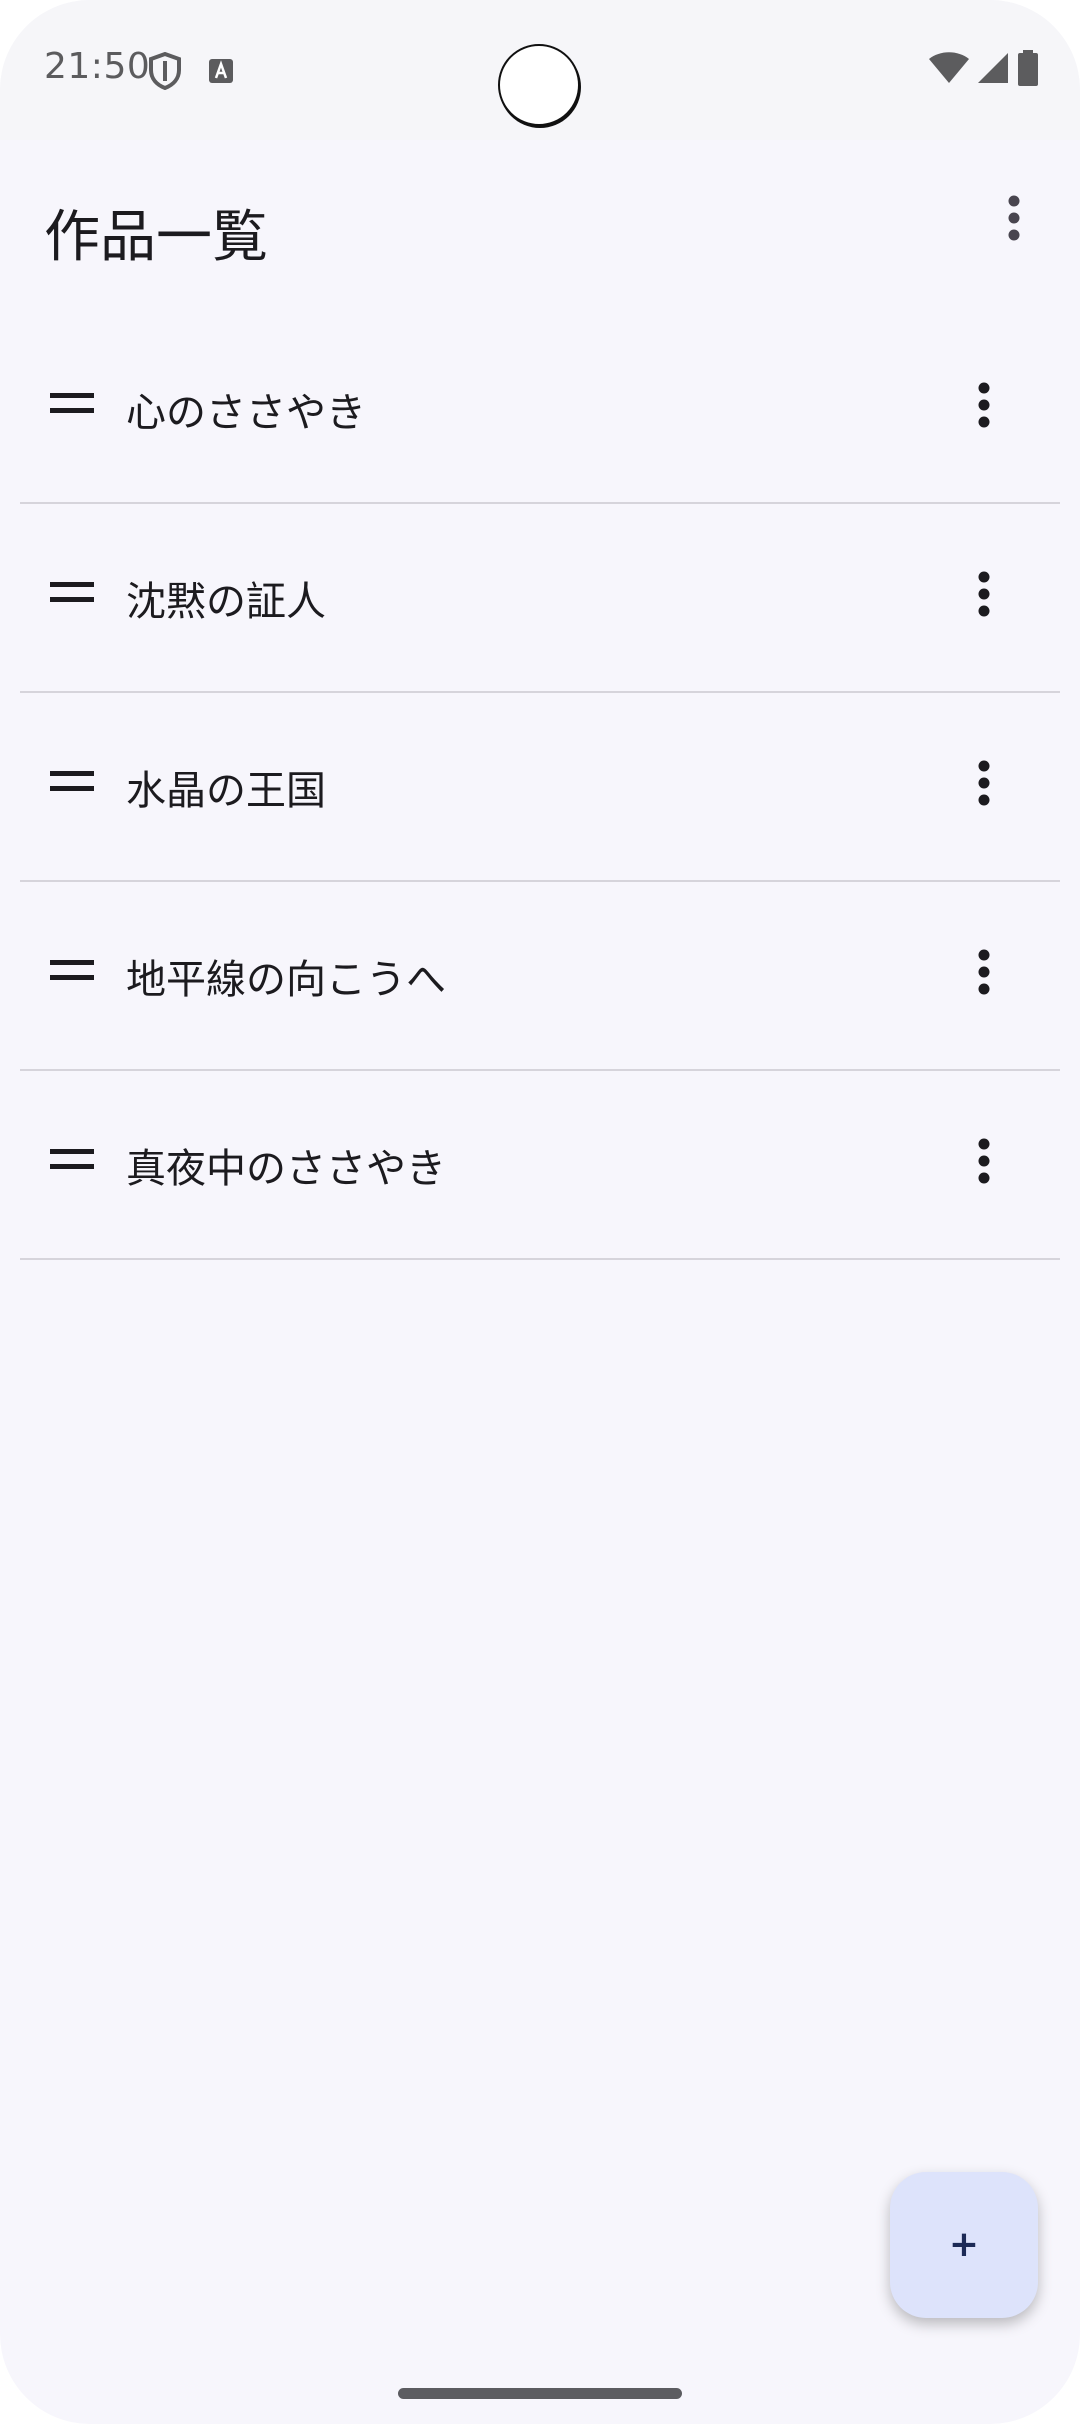  Describe the element at coordinates (226, 602) in the screenshot. I see `work-title: 沈黙の証人` at that location.